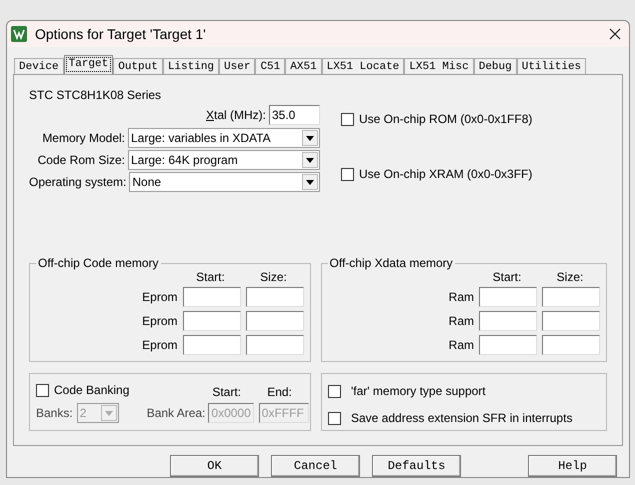 This screenshot has width=635, height=485. What do you see at coordinates (237, 66) in the screenshot?
I see `tab: User` at bounding box center [237, 66].